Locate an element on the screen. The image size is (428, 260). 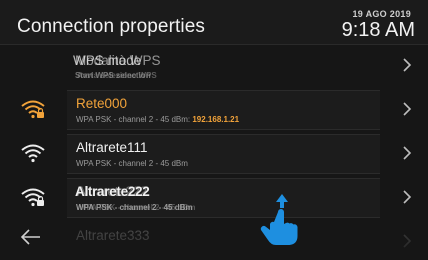
network-name-ghost: Altrarete222 is located at coordinates (112, 191).